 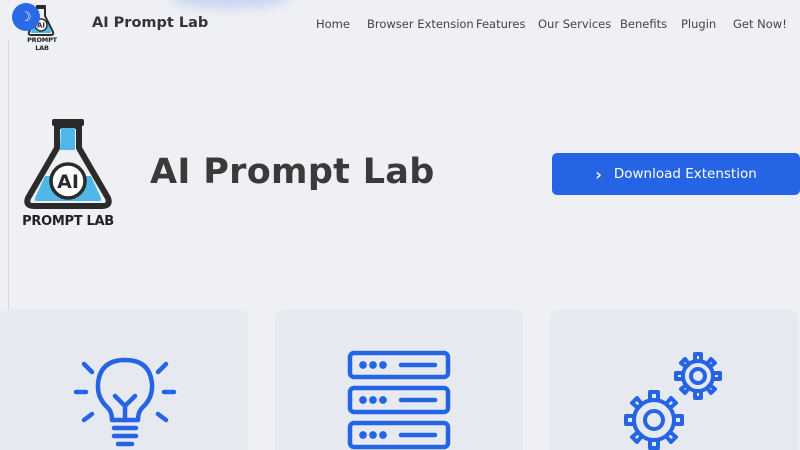 What do you see at coordinates (68, 221) in the screenshot?
I see `hero-logo-subtext: PROMPT LAB` at bounding box center [68, 221].